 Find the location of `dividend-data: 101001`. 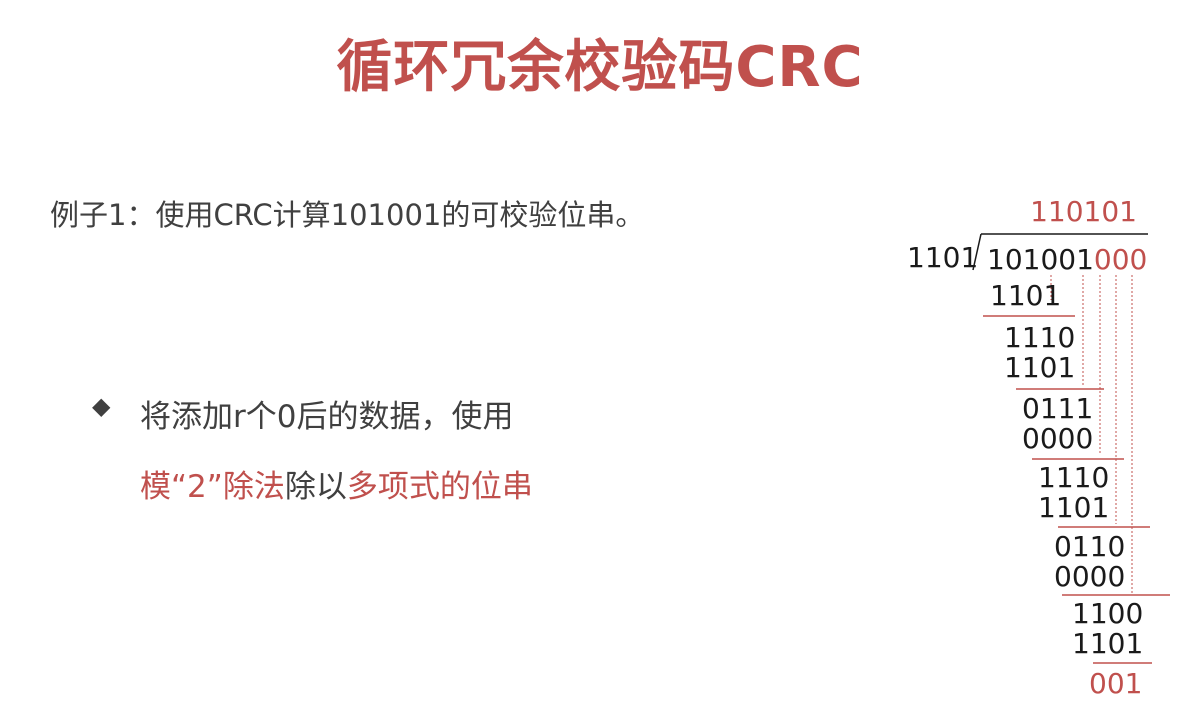

dividend-data: 101001 is located at coordinates (1040, 259).